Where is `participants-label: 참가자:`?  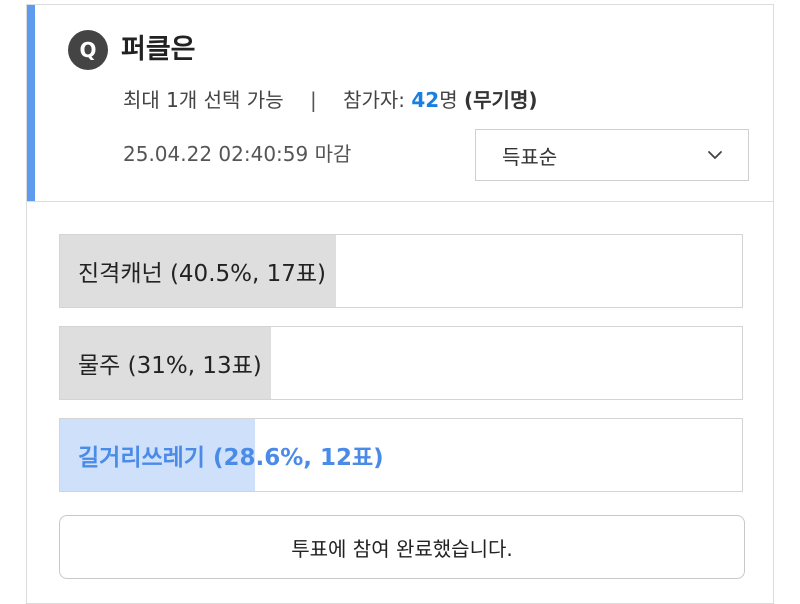
participants-label: 참가자: is located at coordinates (374, 100).